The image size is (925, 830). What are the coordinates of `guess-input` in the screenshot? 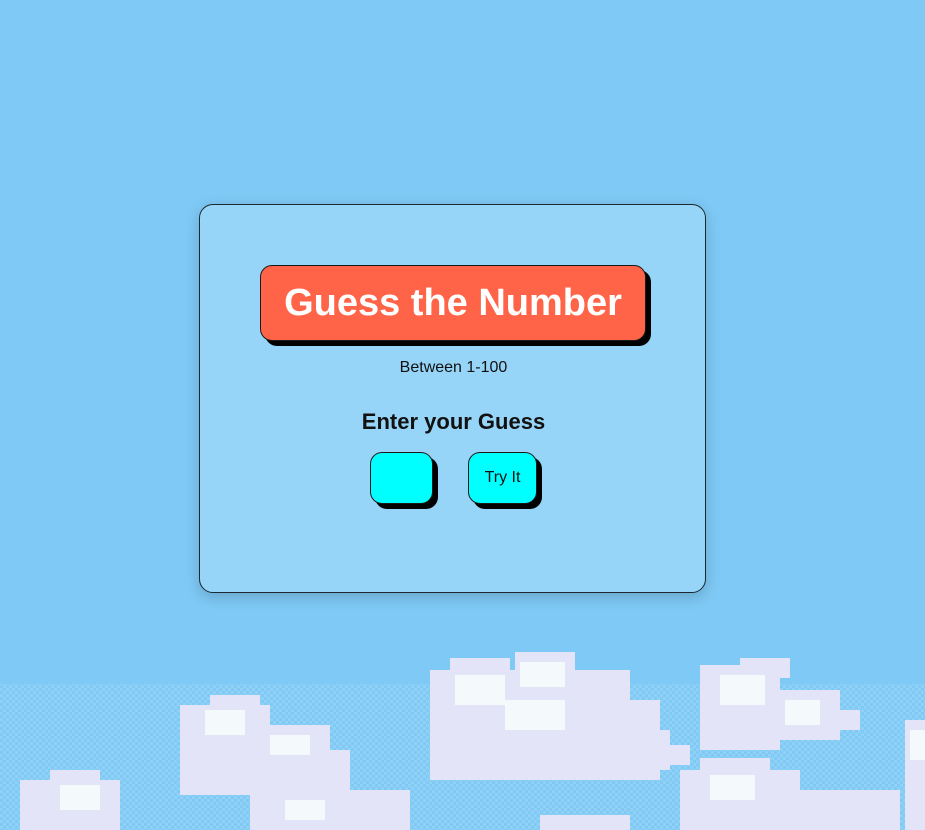 It's located at (401, 478).